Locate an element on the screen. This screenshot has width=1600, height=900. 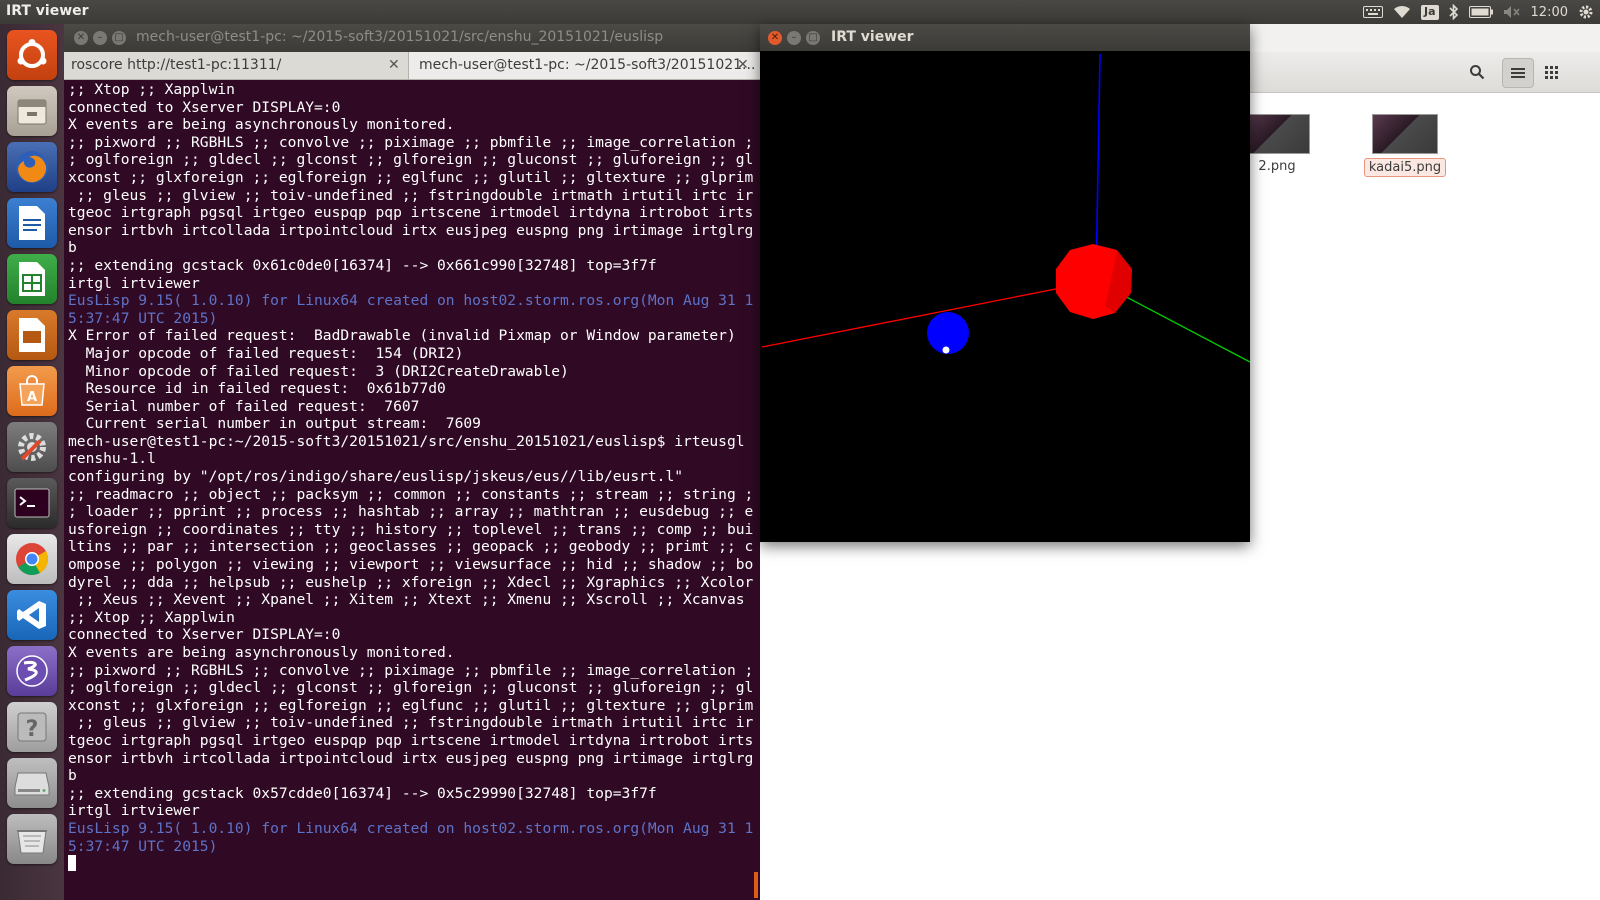
gear-icon is located at coordinates (1586, 12).